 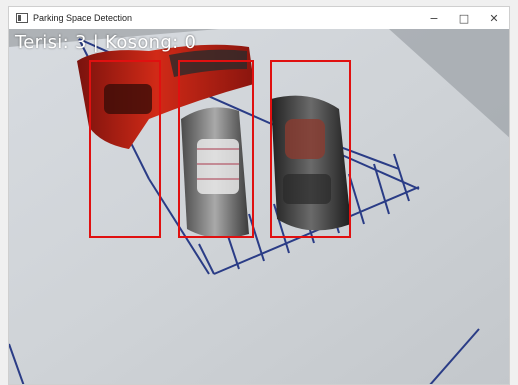 What do you see at coordinates (259, 18) in the screenshot?
I see `title-bar: Parking Space Detection − □ ✕` at bounding box center [259, 18].